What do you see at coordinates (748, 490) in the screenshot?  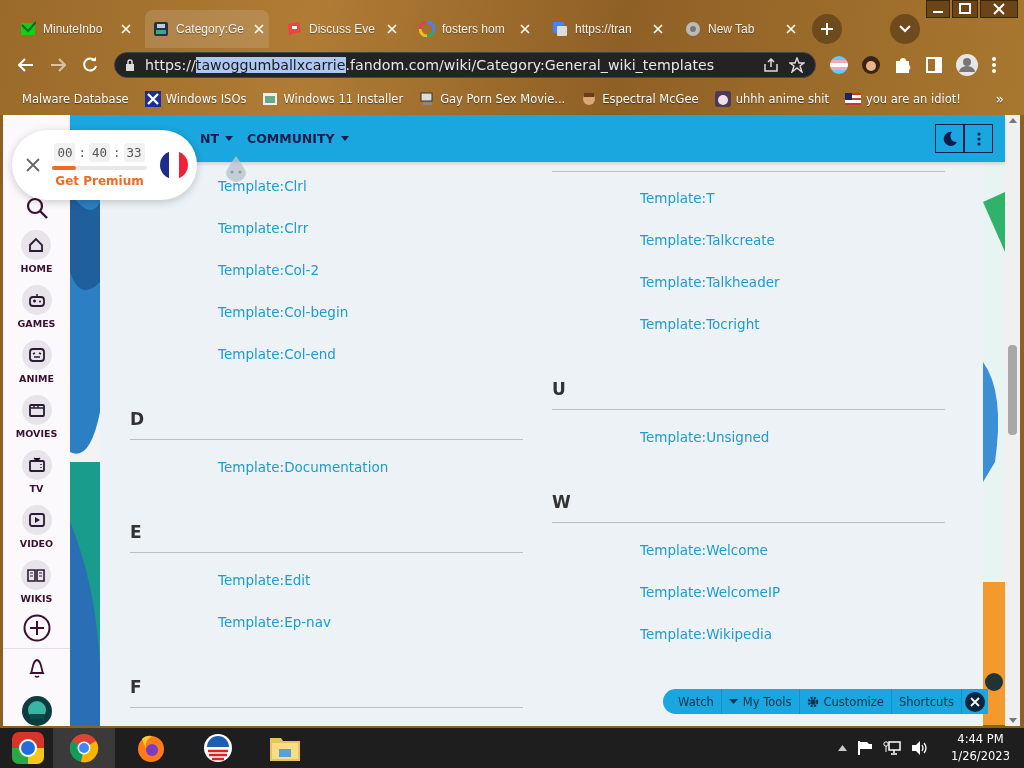 I see `section-heading: W` at bounding box center [748, 490].